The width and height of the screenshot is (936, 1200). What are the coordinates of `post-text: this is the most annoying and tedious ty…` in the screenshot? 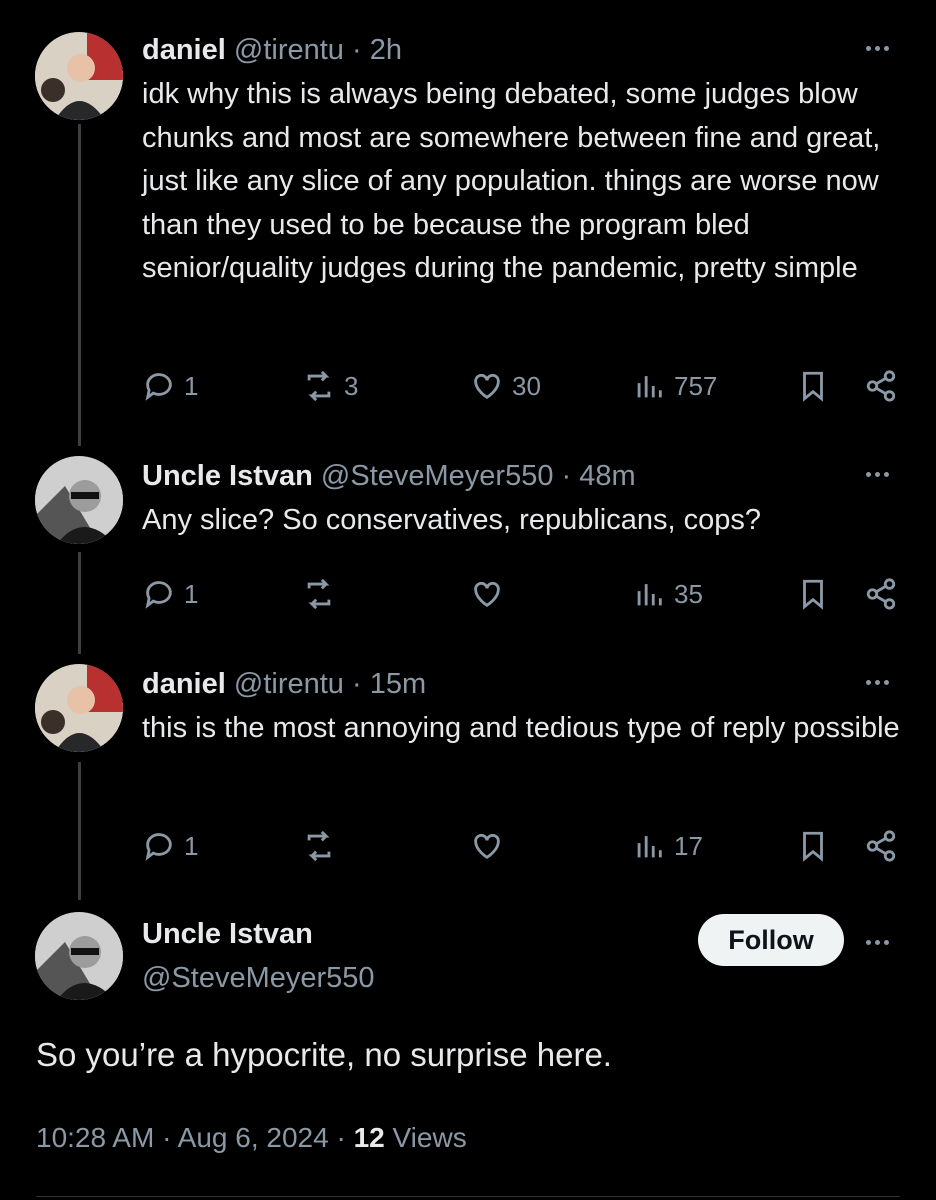 It's located at (521, 728).